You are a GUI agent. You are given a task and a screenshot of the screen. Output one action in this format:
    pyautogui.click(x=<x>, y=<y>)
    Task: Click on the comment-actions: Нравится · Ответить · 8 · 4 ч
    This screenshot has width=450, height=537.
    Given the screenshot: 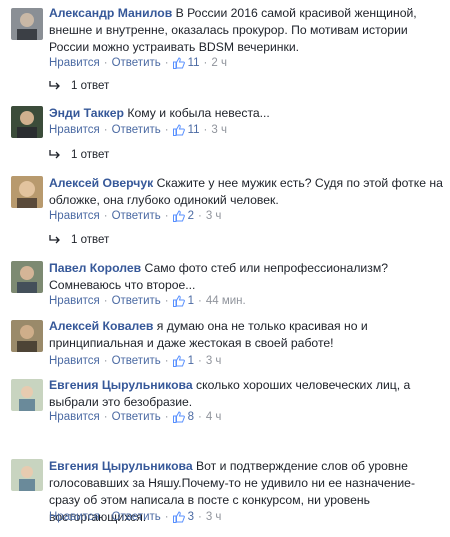 What is the action you would take?
    pyautogui.click(x=135, y=417)
    